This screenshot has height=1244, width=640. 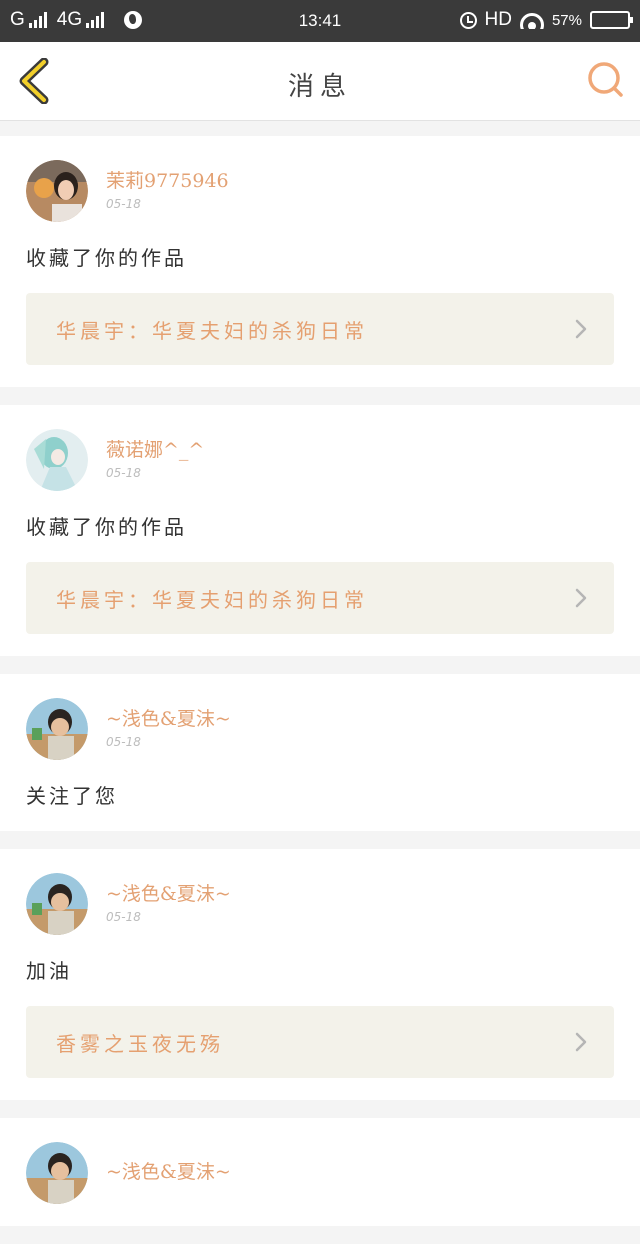 What do you see at coordinates (546, 20) in the screenshot?
I see `status-icons: HD 57%` at bounding box center [546, 20].